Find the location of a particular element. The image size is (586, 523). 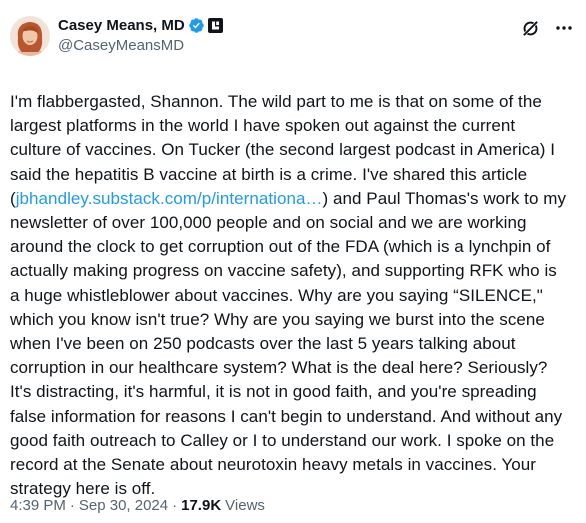

tweet-time: 4:39 PM is located at coordinates (38, 505).